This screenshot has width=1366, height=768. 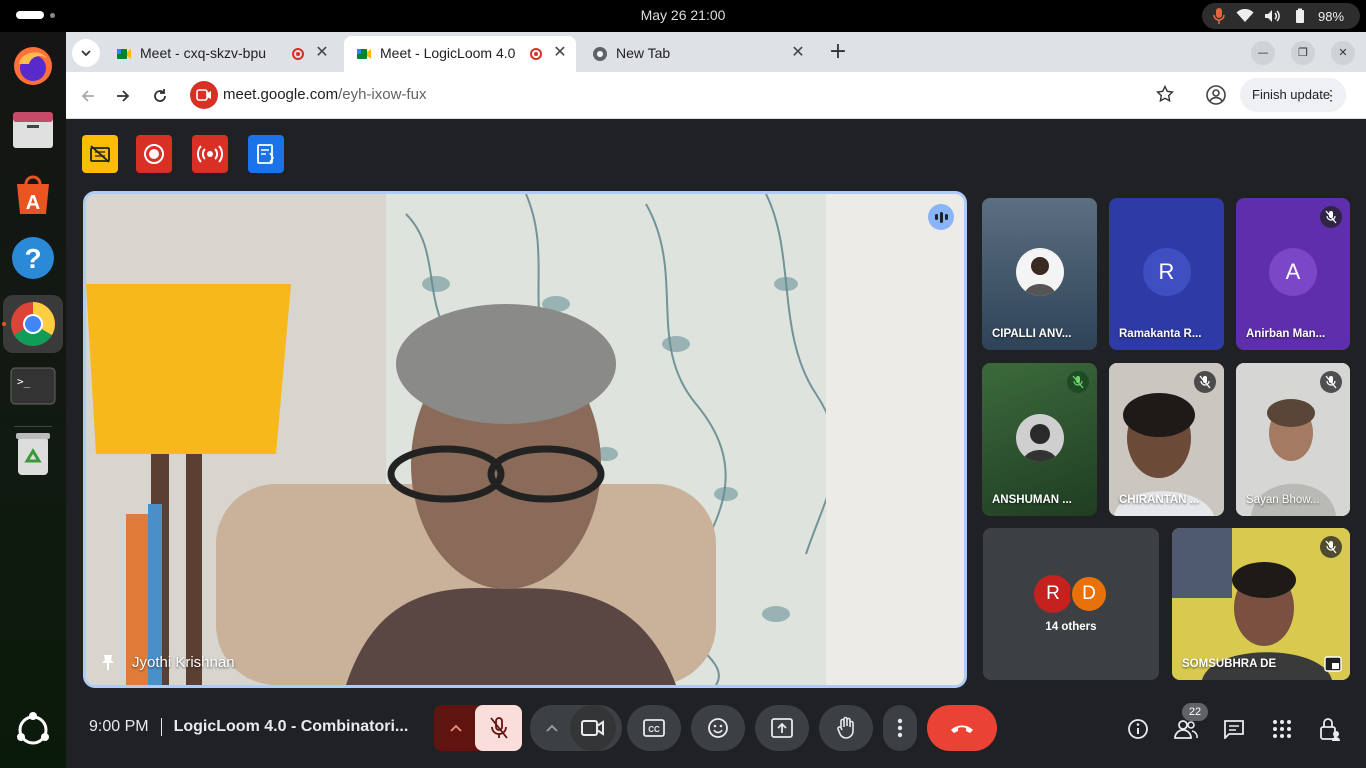 I want to click on tab-meet-cxq: Meet - cxq-skzv-bpu ✕, so click(x=220, y=54).